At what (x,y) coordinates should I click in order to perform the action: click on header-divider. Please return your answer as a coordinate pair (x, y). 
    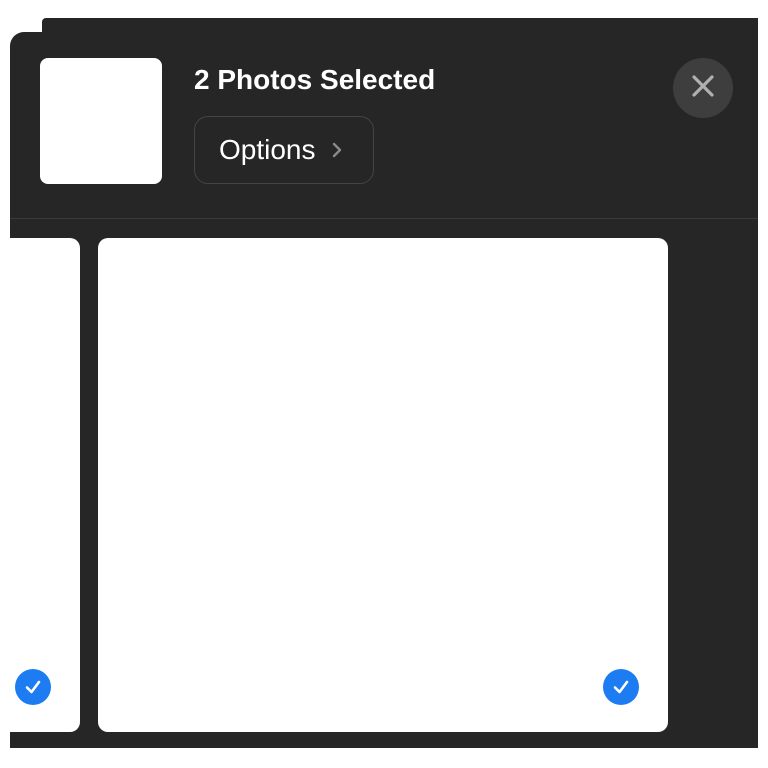
    Looking at the image, I should click on (384, 218).